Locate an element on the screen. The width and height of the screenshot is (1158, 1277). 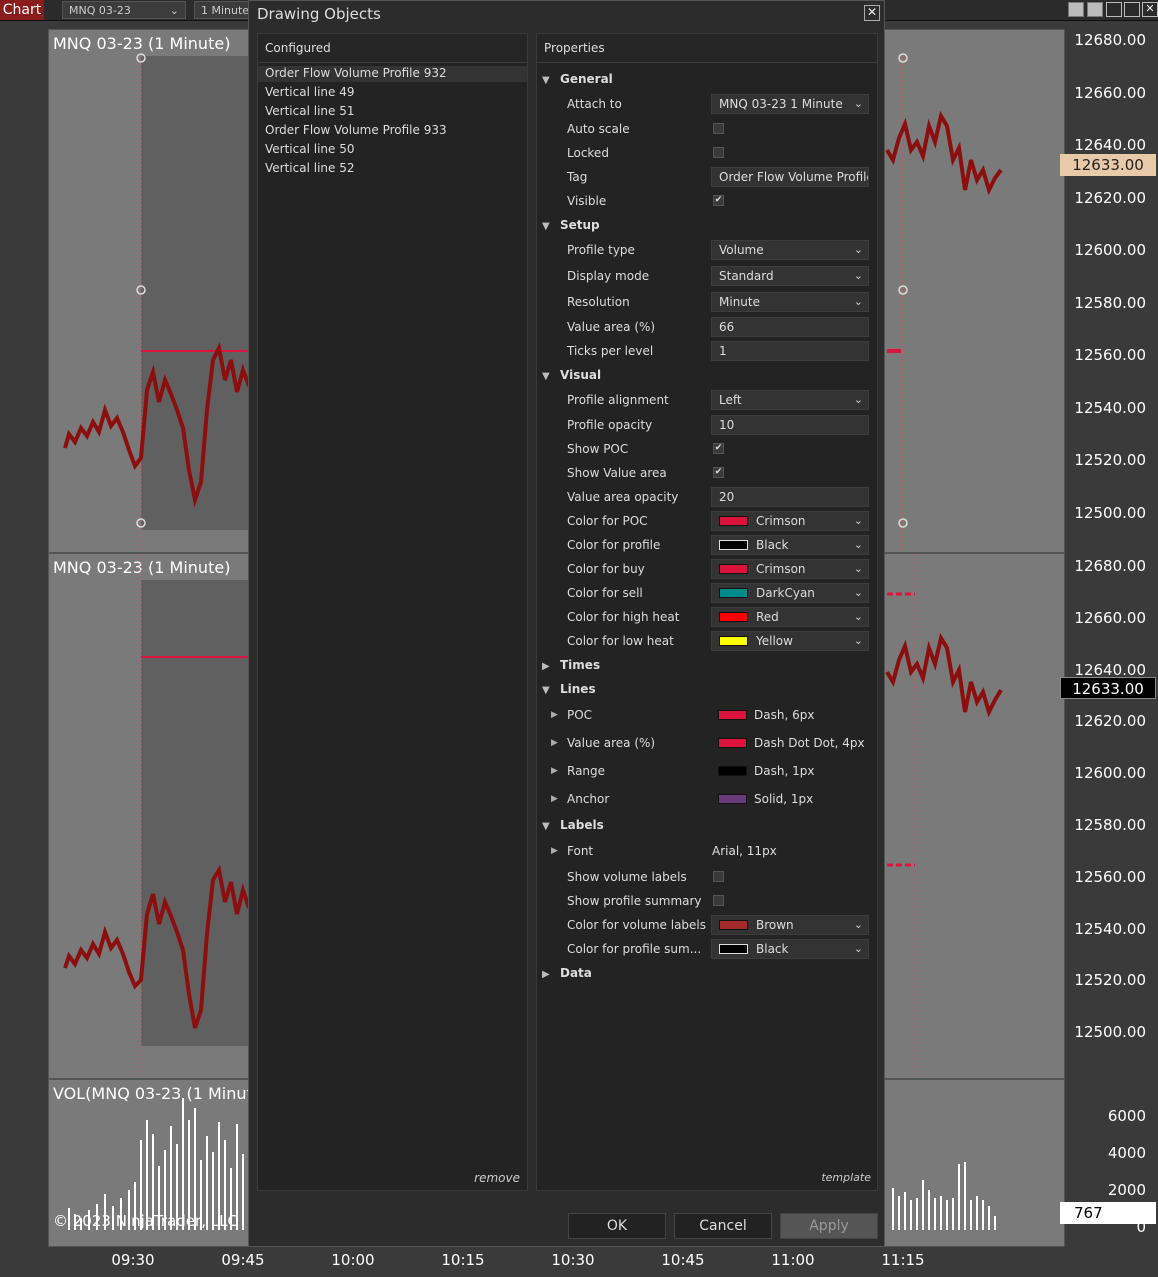
prop-label: Auto scale is located at coordinates (598, 129).